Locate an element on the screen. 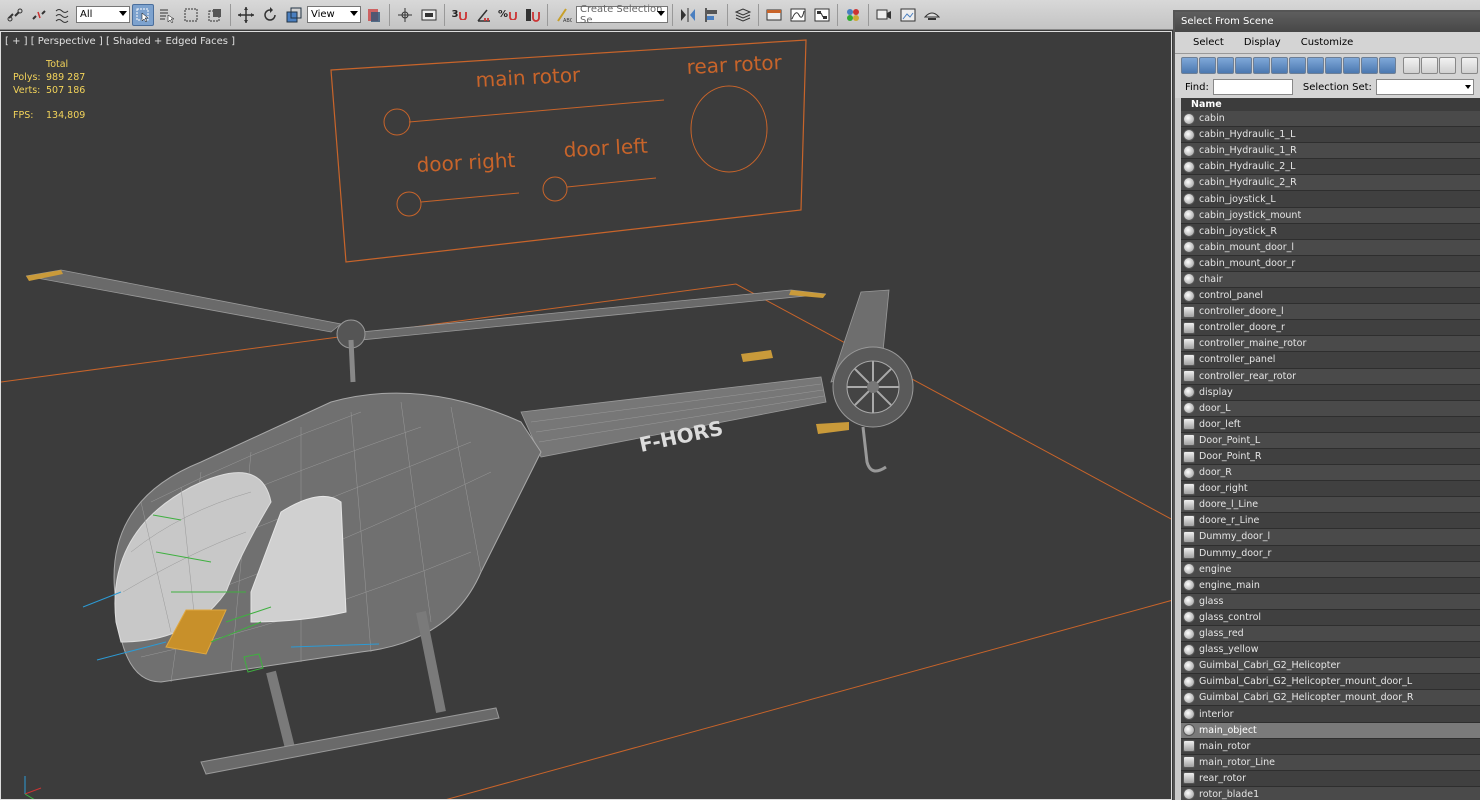  render-setup-icon is located at coordinates (884, 15).